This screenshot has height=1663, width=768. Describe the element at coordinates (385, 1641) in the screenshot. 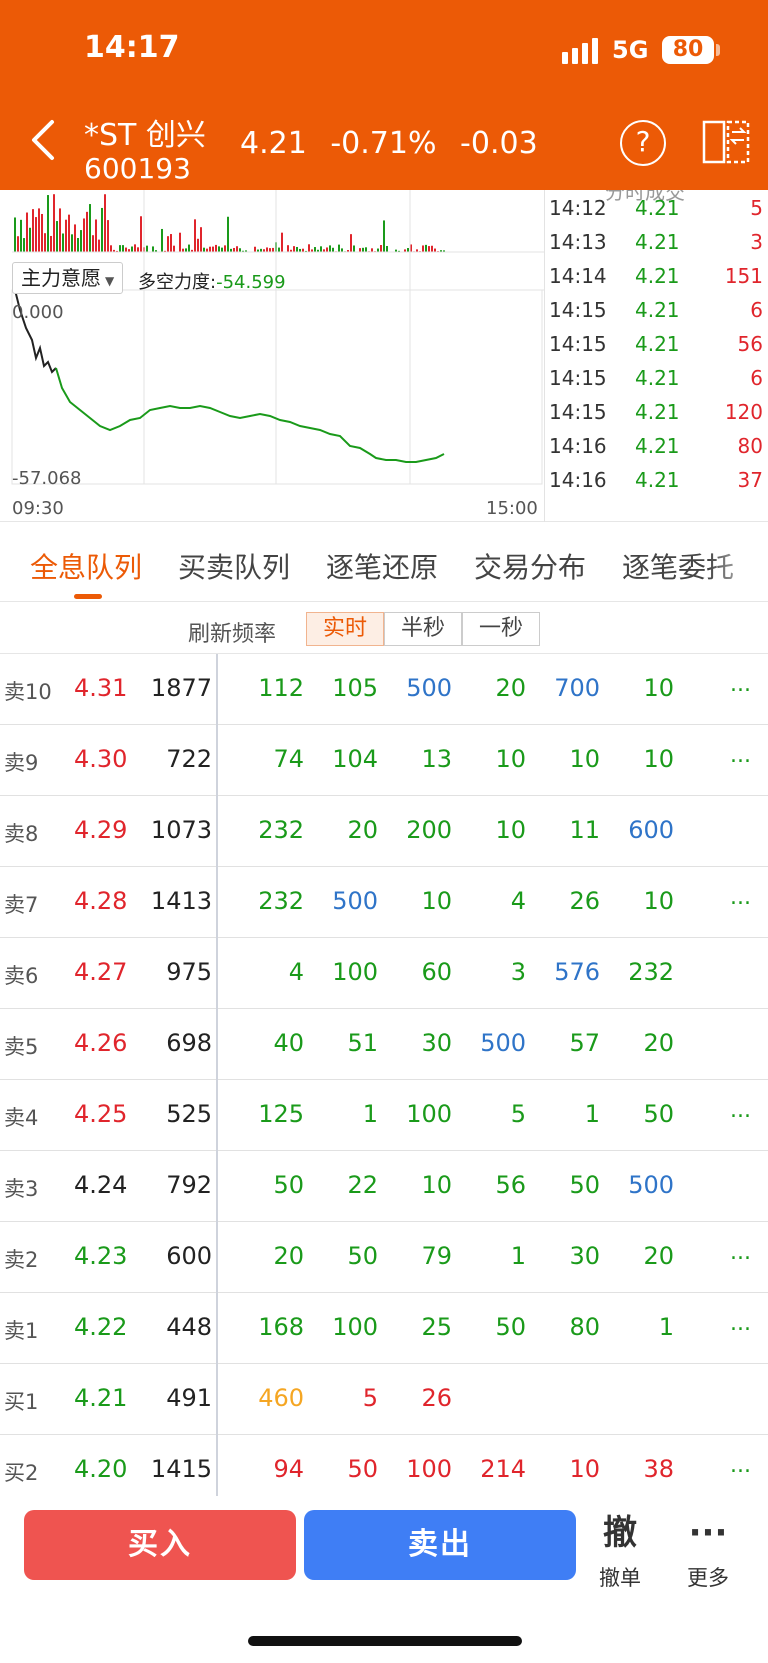

I see `home-indicator` at that location.